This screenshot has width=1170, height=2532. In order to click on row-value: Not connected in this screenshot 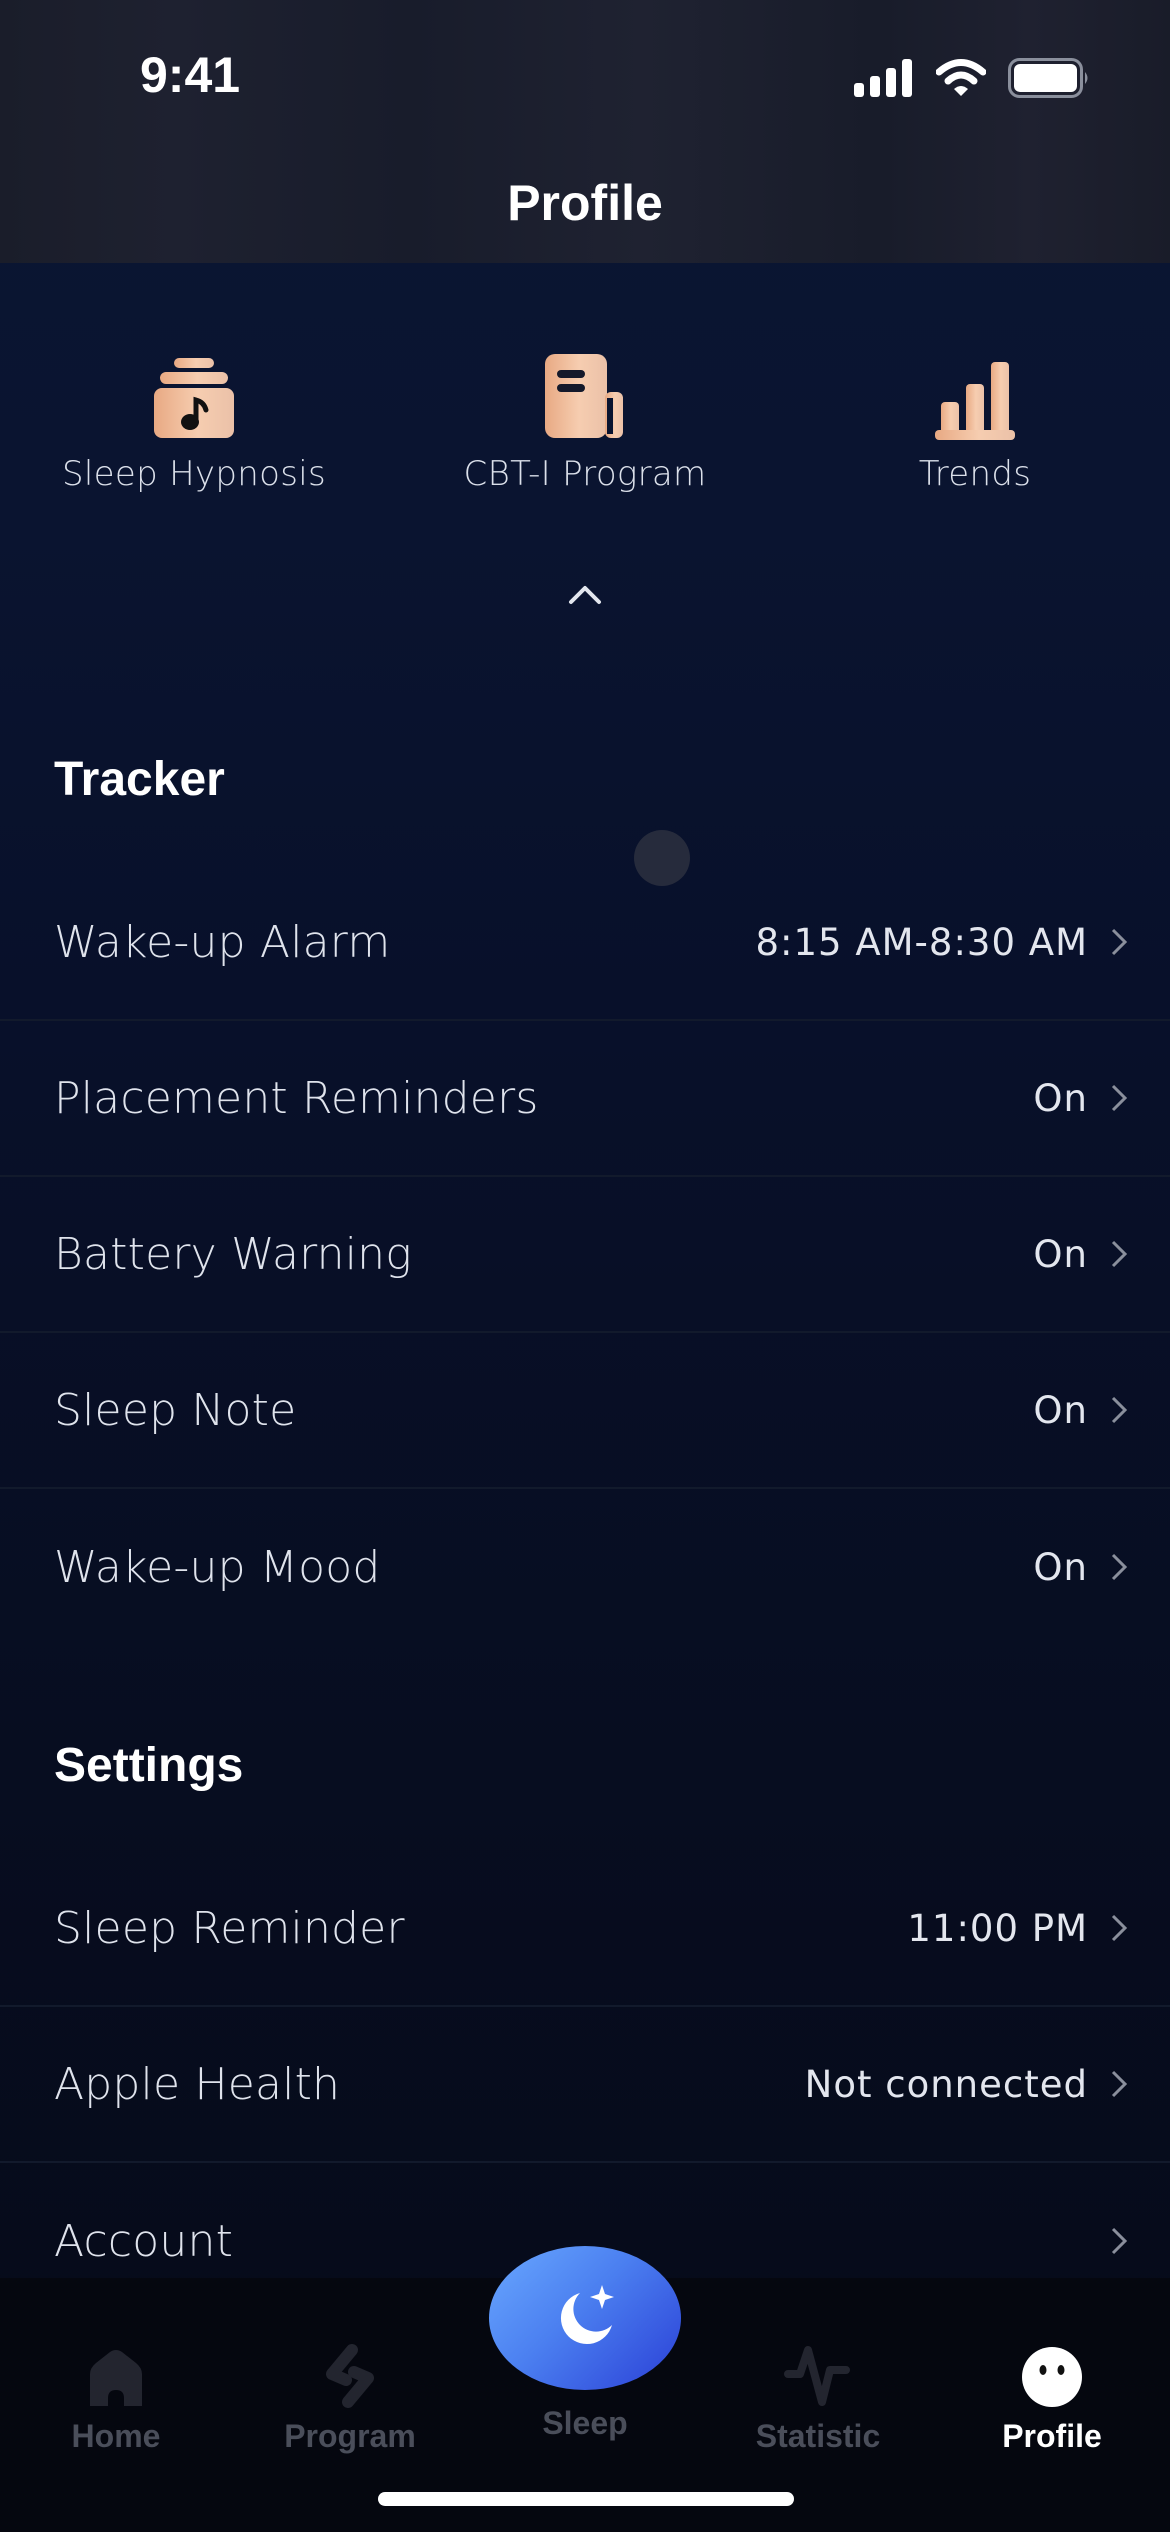, I will do `click(946, 2084)`.